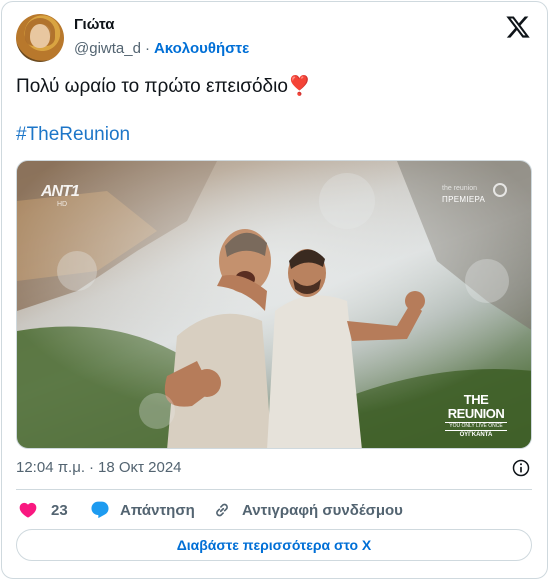 The width and height of the screenshot is (549, 580). I want to click on channel-logo-sub: HD, so click(62, 204).